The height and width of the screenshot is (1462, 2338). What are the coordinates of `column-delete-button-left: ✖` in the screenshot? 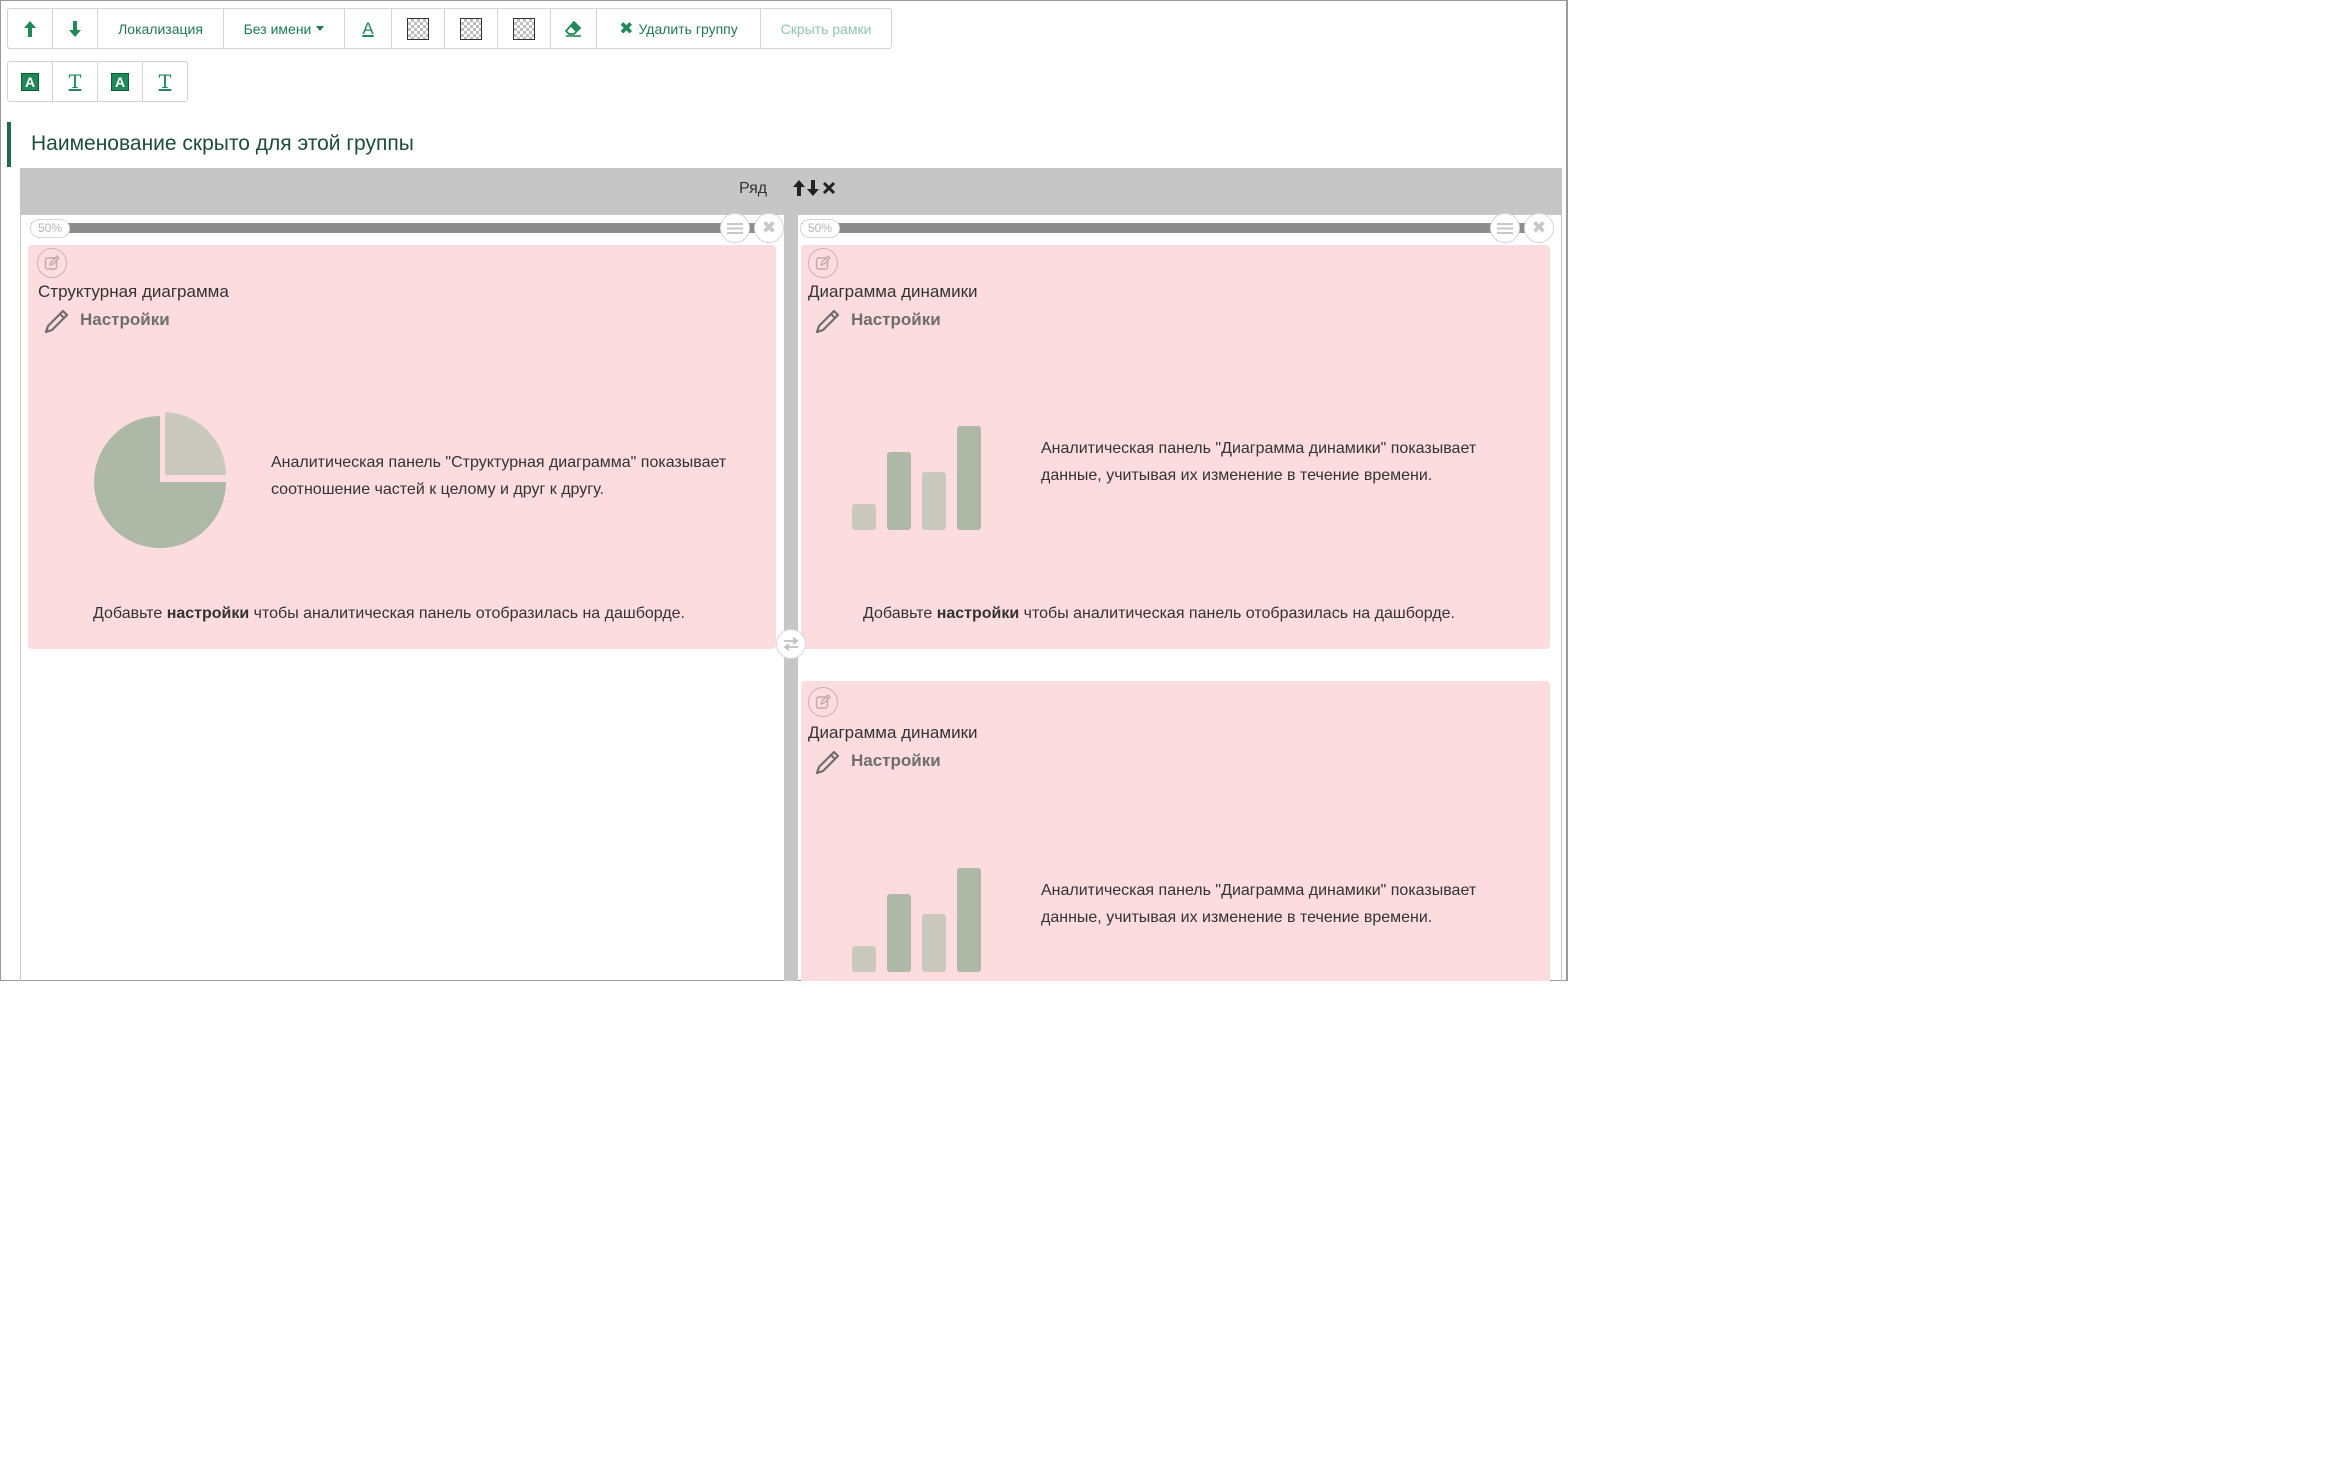 It's located at (769, 228).